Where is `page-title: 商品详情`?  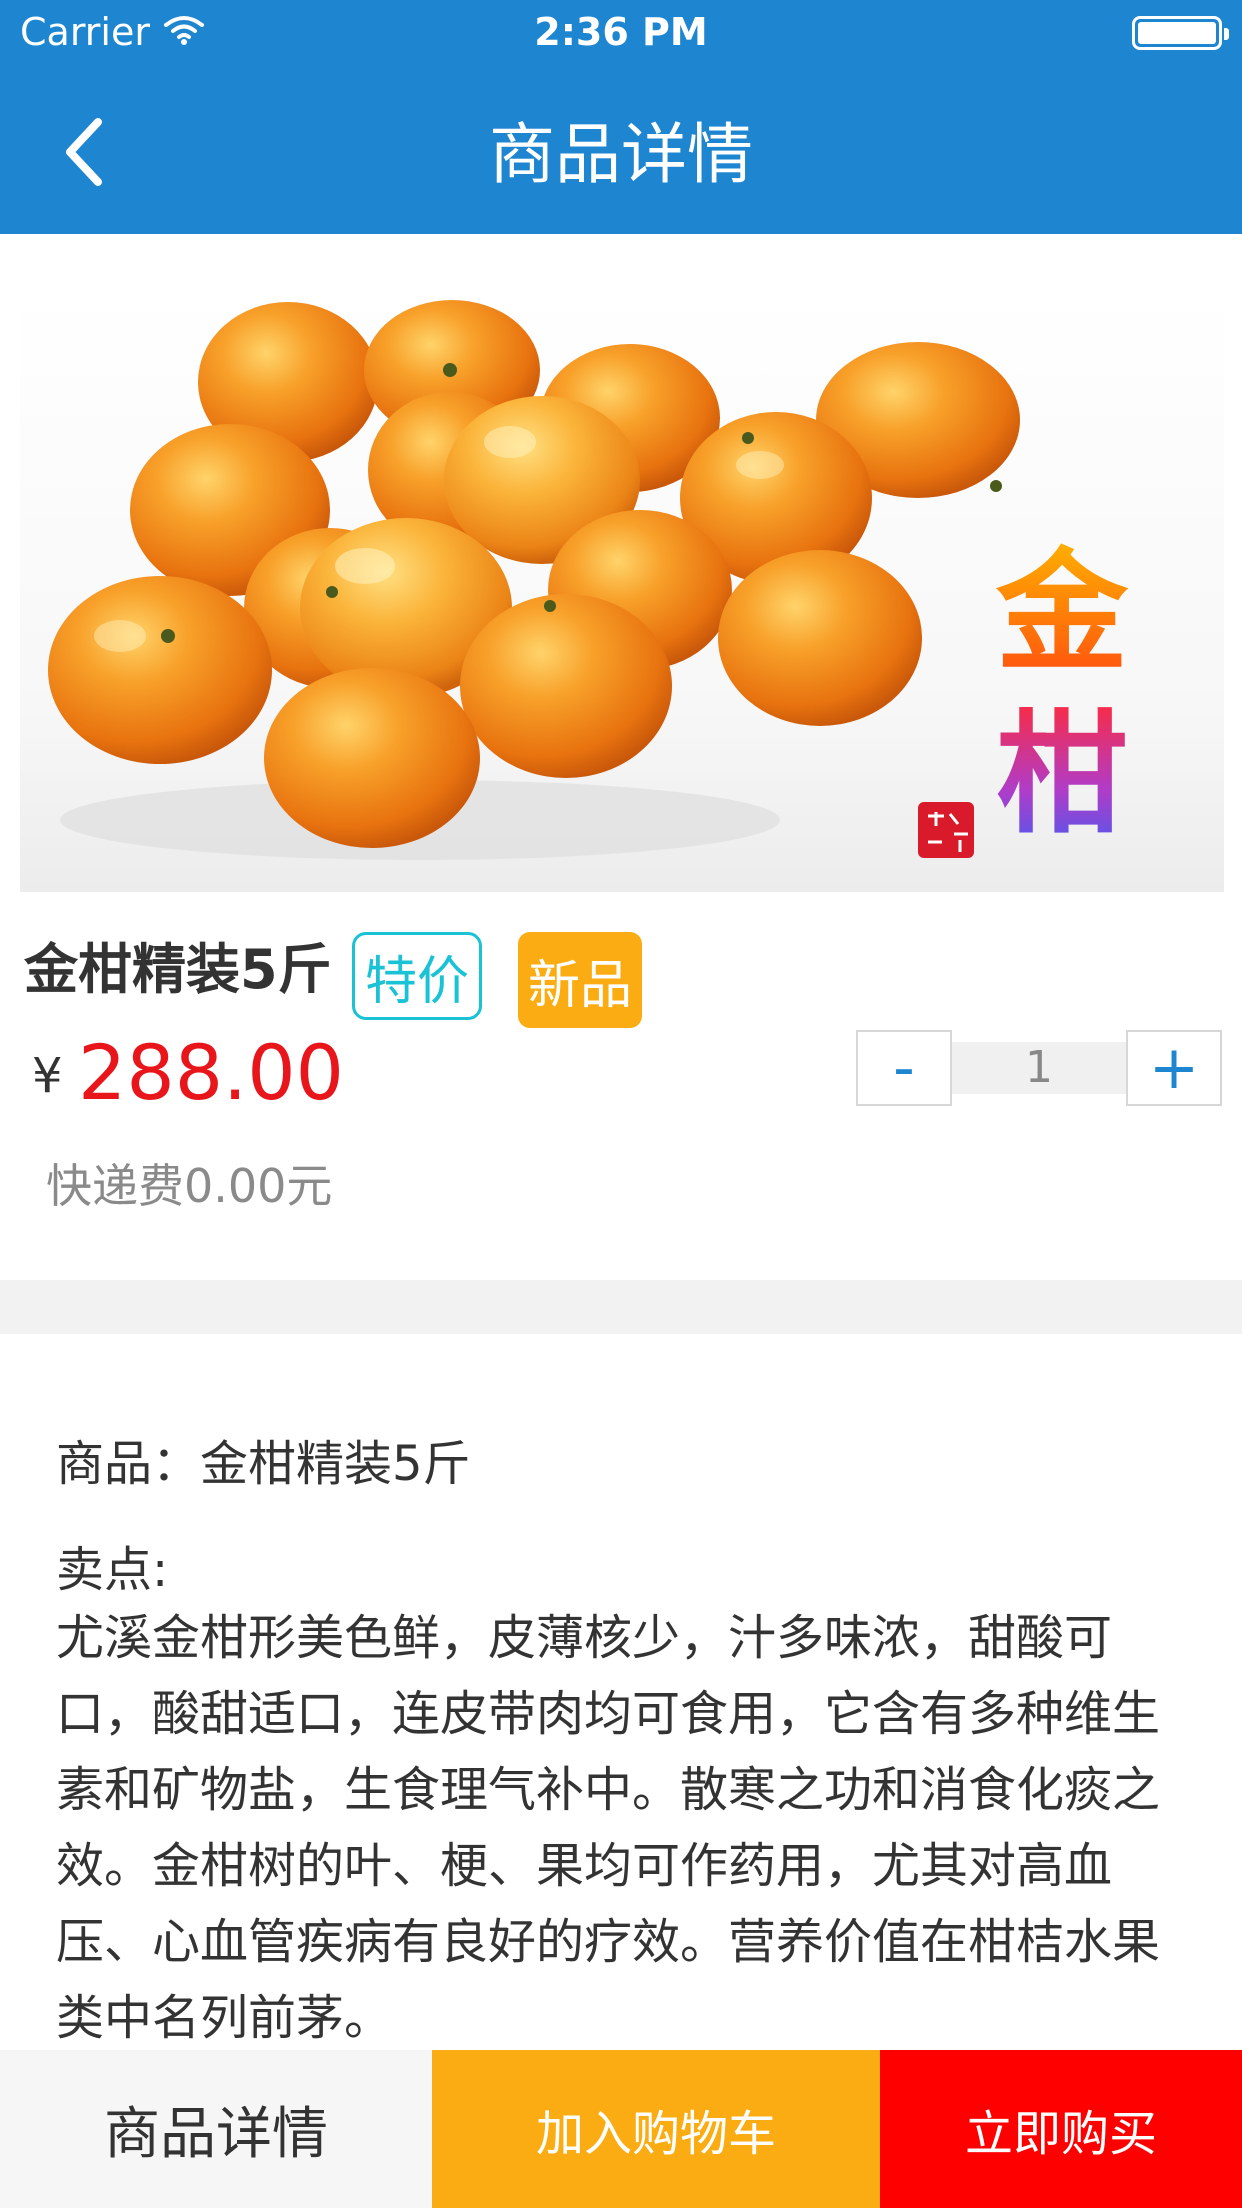
page-title: 商品详情 is located at coordinates (621, 154).